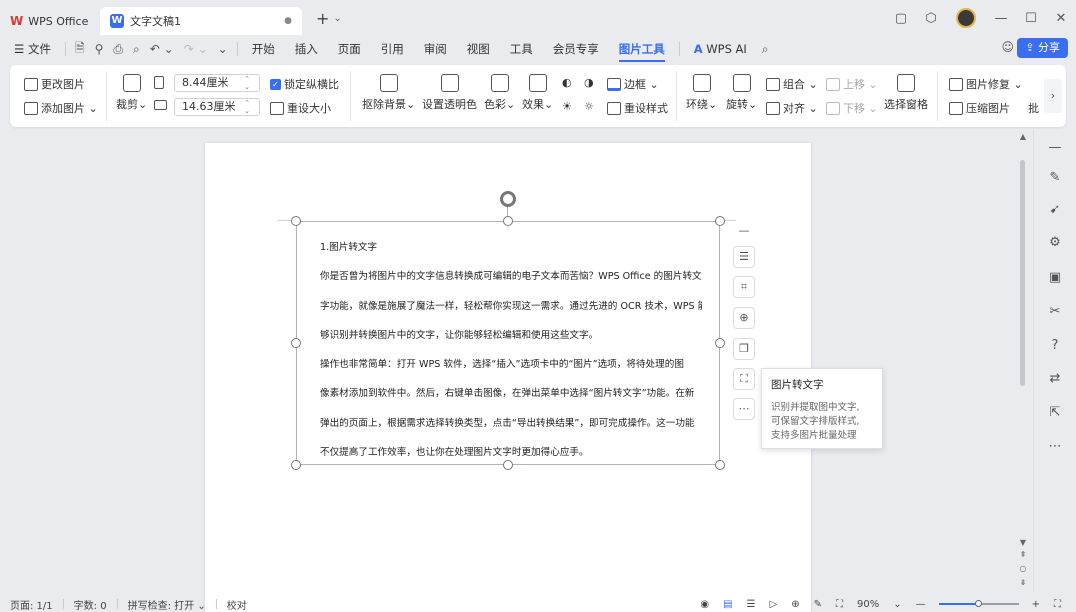 This screenshot has width=1076, height=612. I want to click on resize-handle-left, so click(296, 343).